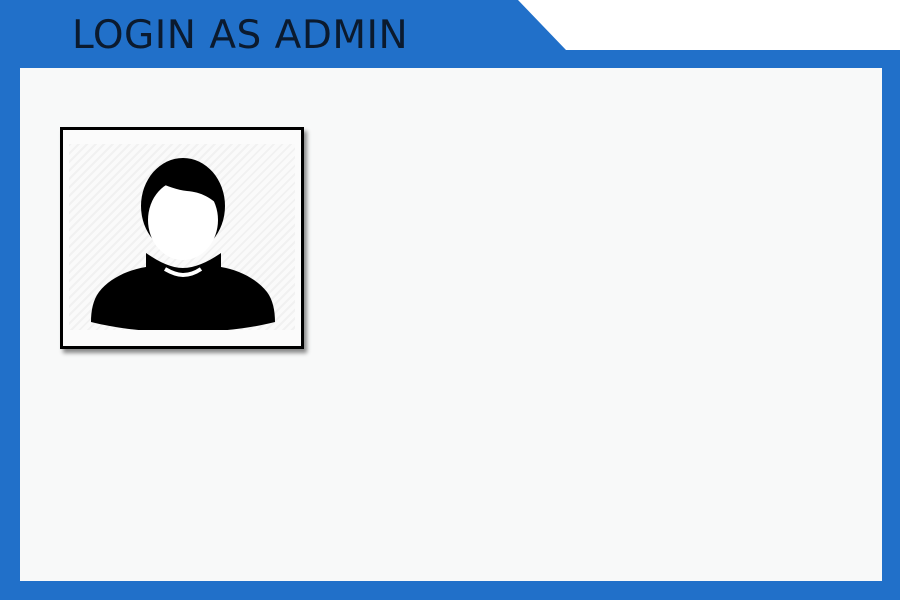  What do you see at coordinates (183, 244) in the screenshot?
I see `user-silhouette-icon` at bounding box center [183, 244].